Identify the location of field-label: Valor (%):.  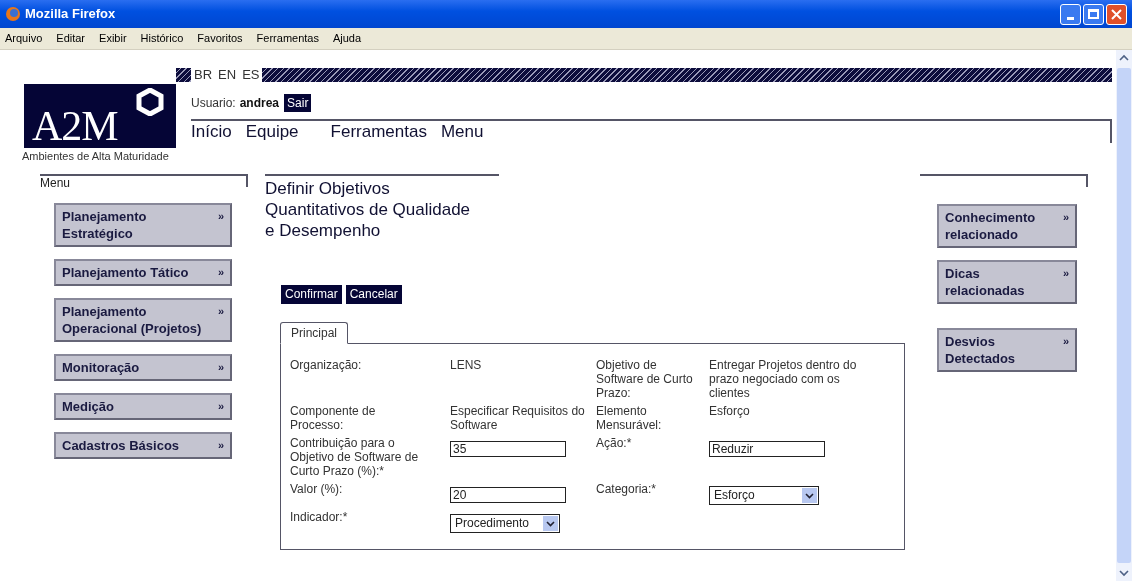
(317, 489).